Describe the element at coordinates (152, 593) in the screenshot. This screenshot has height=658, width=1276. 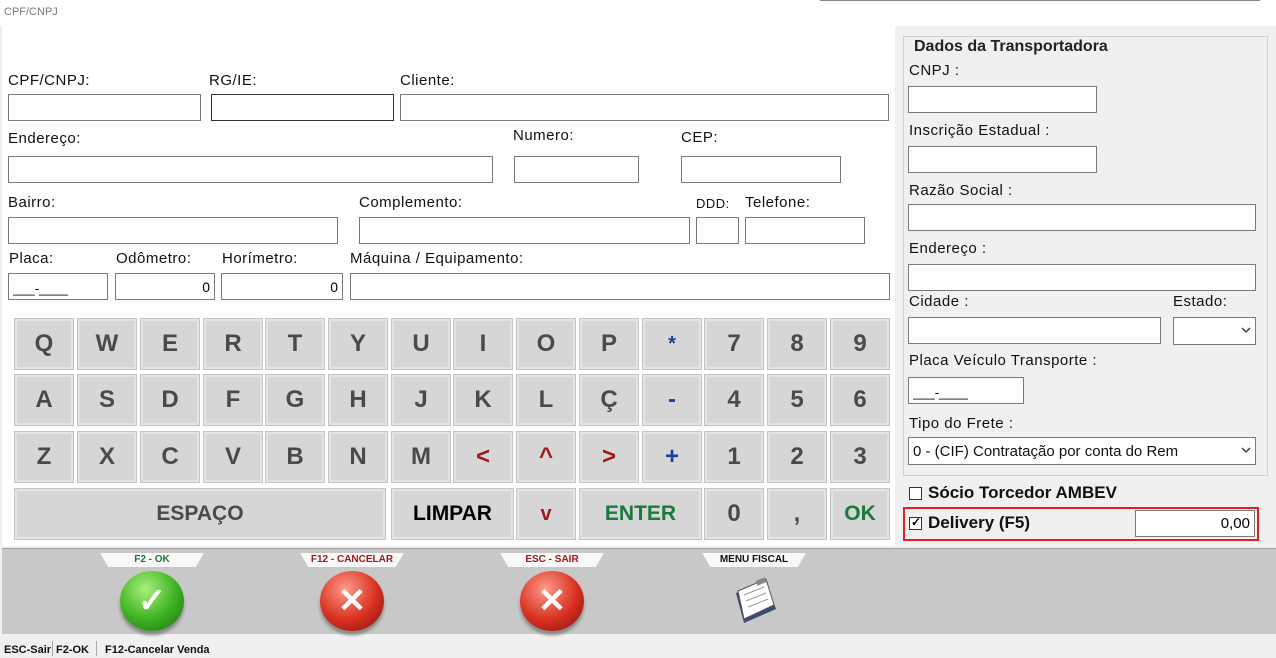
I see `ok-button: F2 - OK ✓` at that location.